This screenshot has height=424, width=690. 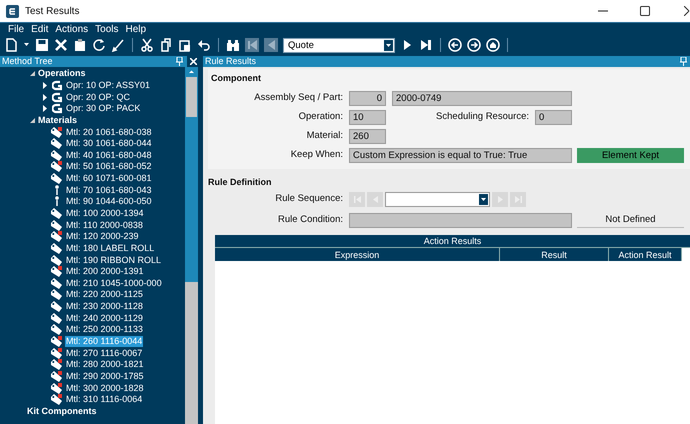 What do you see at coordinates (114, 283) in the screenshot?
I see `tree-item: Mtl: 210 1045-1000-000` at bounding box center [114, 283].